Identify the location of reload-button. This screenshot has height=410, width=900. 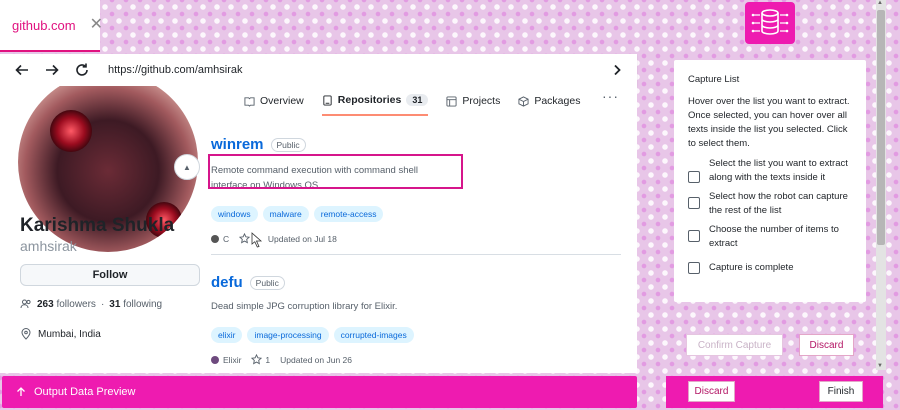
(82, 70).